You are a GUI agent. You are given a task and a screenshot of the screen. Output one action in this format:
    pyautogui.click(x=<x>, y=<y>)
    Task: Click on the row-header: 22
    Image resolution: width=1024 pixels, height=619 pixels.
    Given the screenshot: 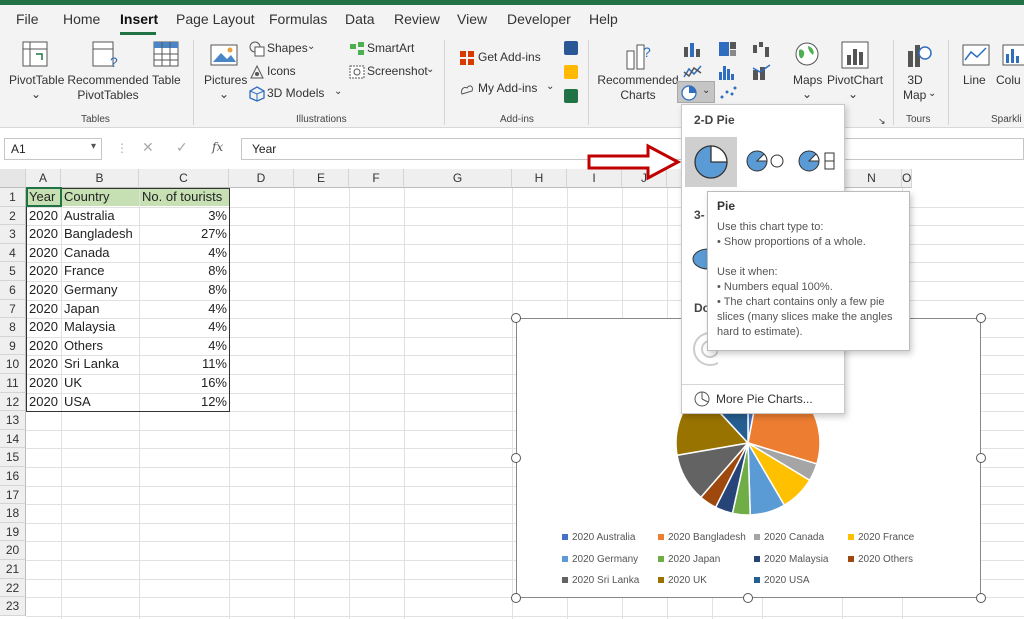 What is the action you would take?
    pyautogui.click(x=13, y=588)
    